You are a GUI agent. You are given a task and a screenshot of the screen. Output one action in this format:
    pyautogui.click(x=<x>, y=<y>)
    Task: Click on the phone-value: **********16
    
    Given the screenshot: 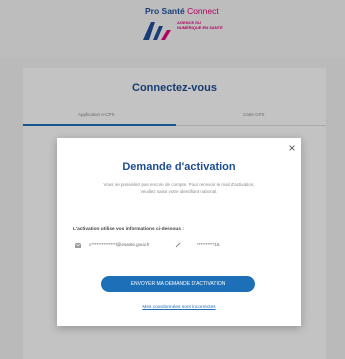 What is the action you would take?
    pyautogui.click(x=208, y=244)
    